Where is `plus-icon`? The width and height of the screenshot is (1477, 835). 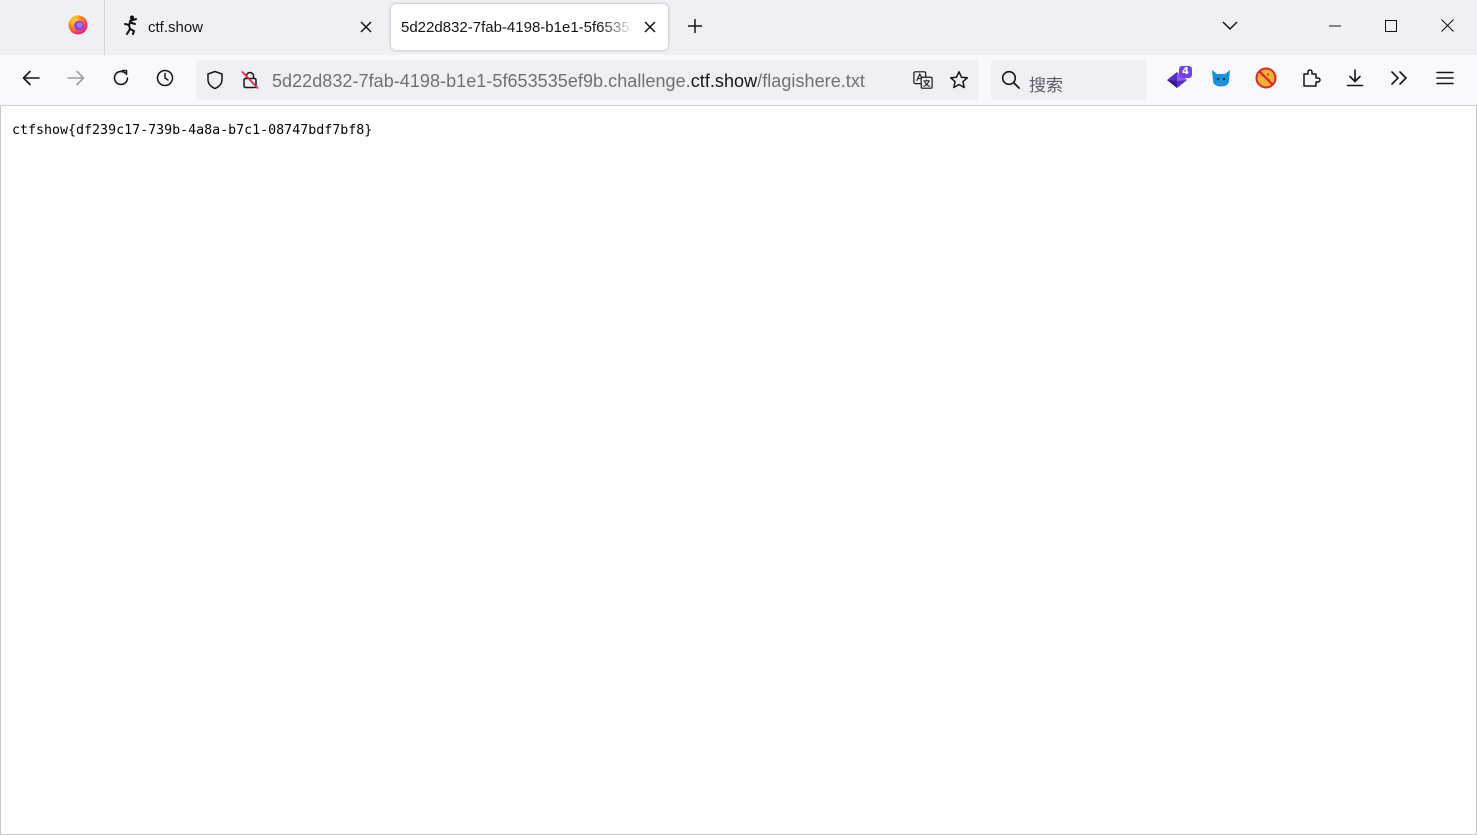
plus-icon is located at coordinates (695, 28).